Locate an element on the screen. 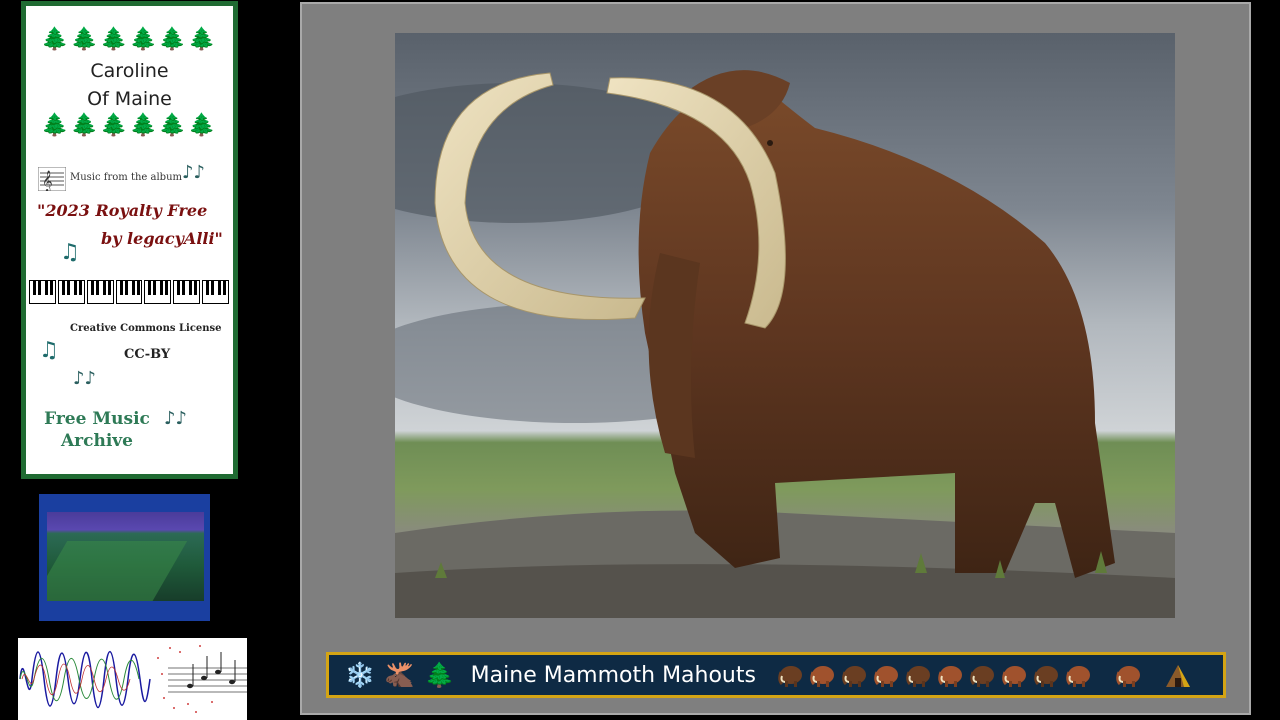  artist-name-line1: Caroline is located at coordinates (129, 71).